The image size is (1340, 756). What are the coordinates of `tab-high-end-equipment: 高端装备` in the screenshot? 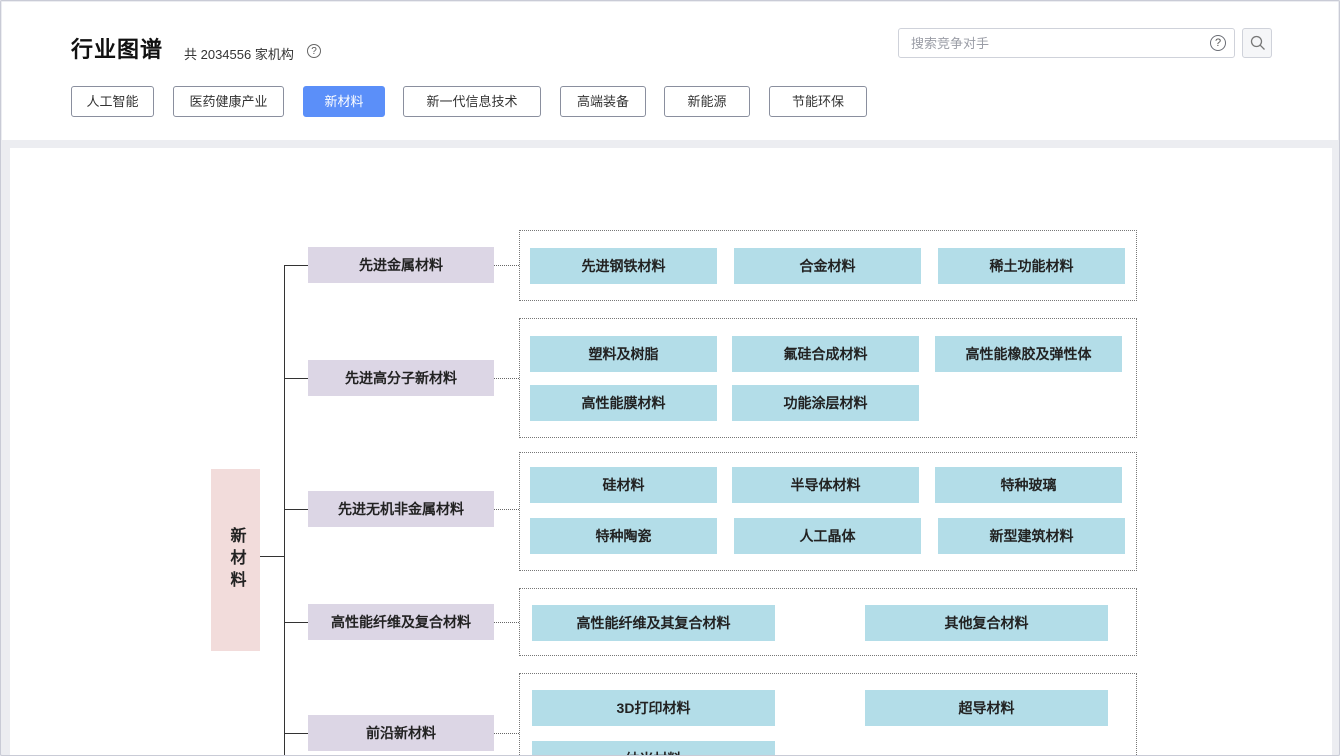 It's located at (603, 101).